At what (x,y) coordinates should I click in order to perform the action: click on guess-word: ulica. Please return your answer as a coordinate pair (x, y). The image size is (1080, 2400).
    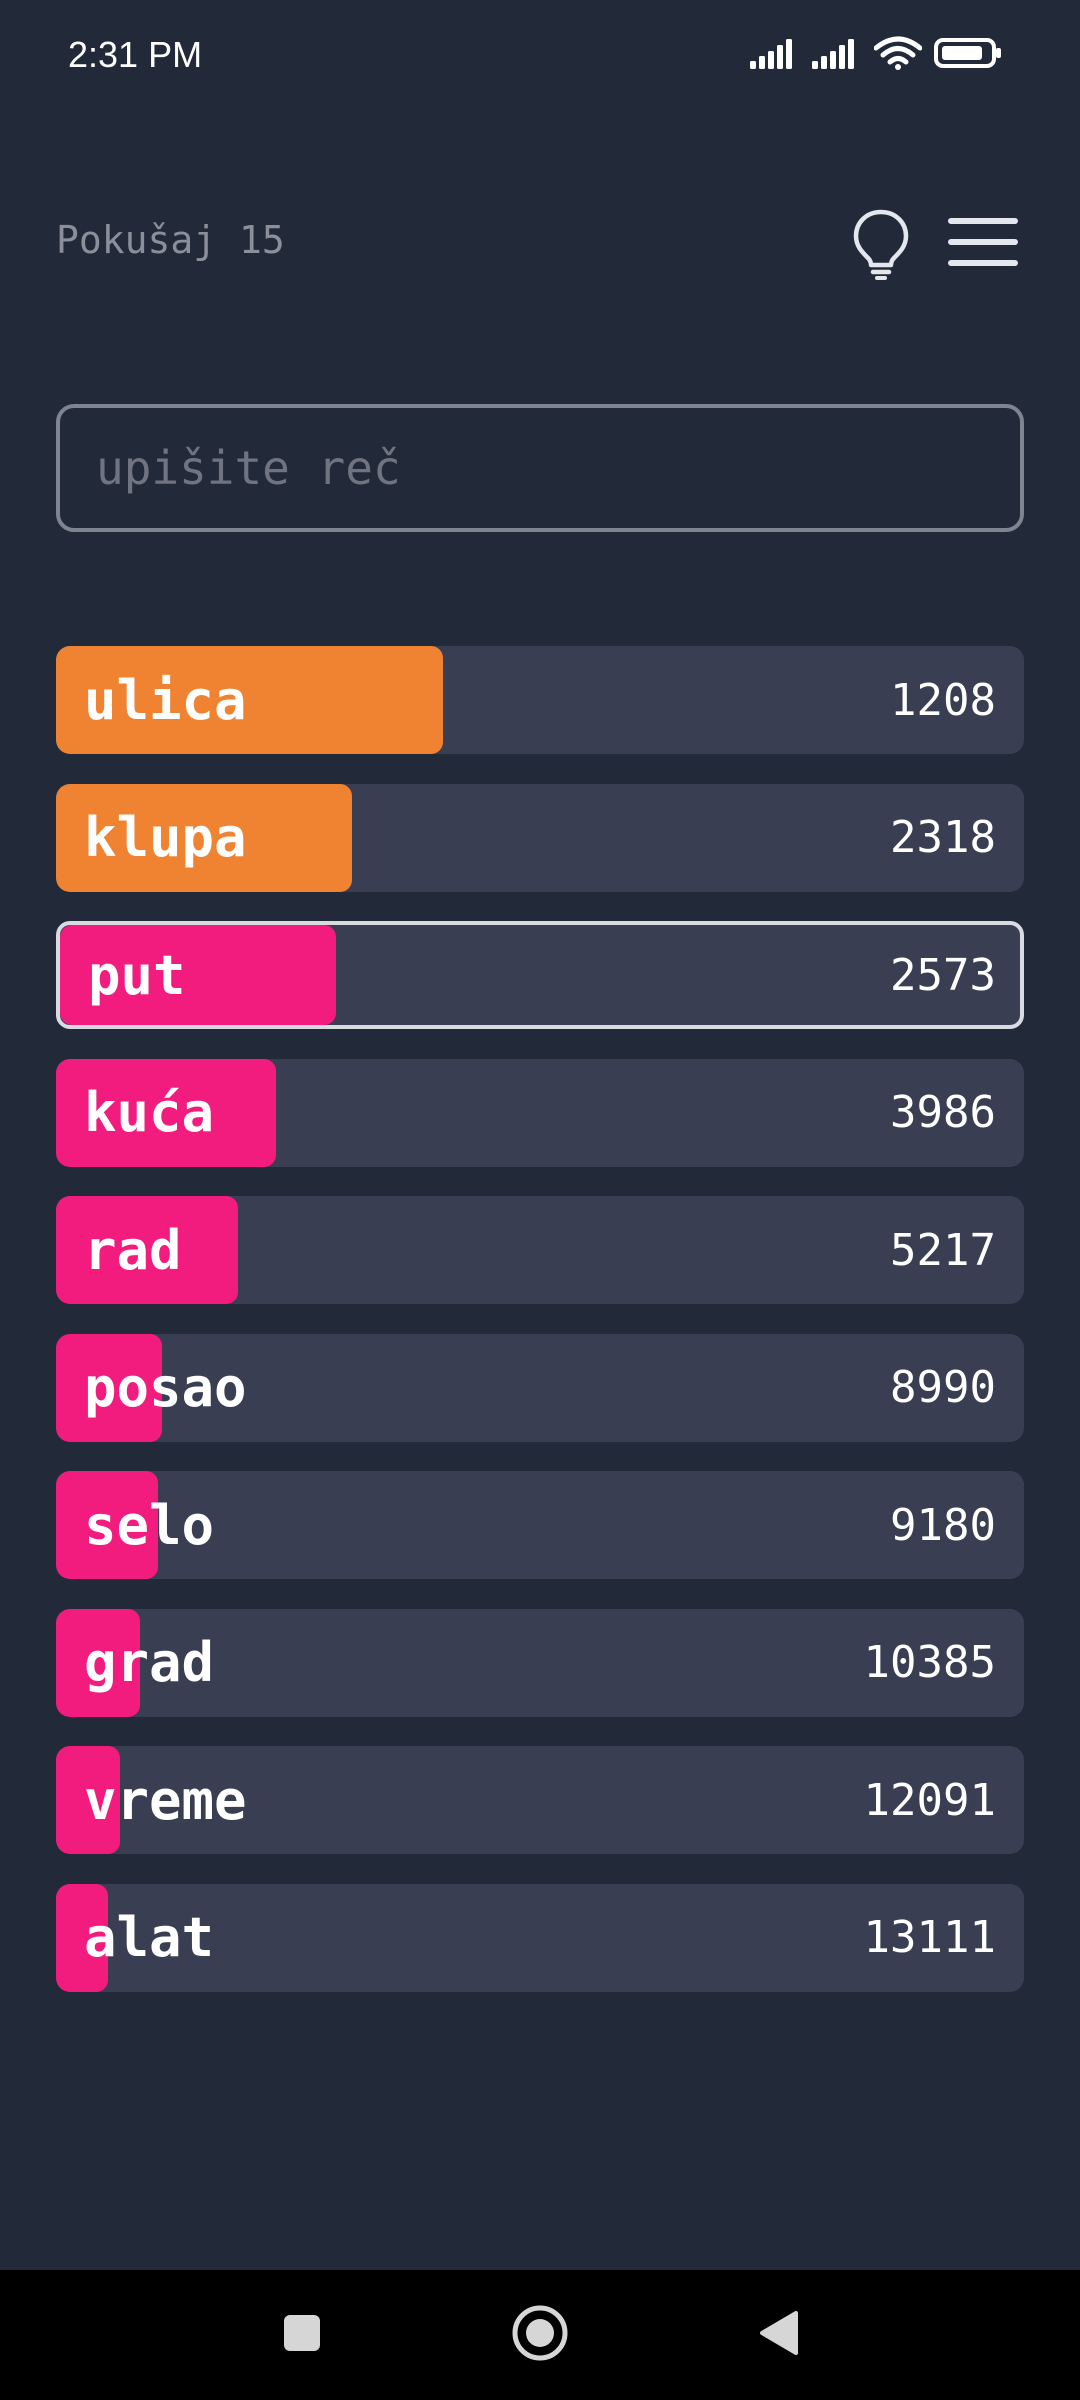
    Looking at the image, I should click on (165, 700).